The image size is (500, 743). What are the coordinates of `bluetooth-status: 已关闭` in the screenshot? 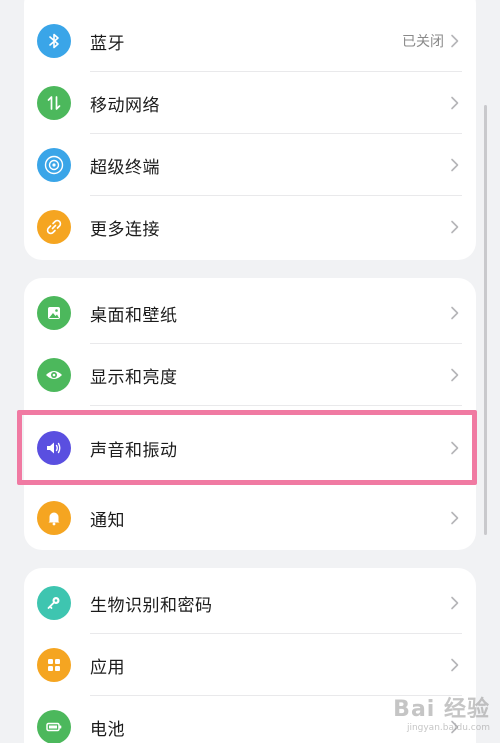 It's located at (423, 42).